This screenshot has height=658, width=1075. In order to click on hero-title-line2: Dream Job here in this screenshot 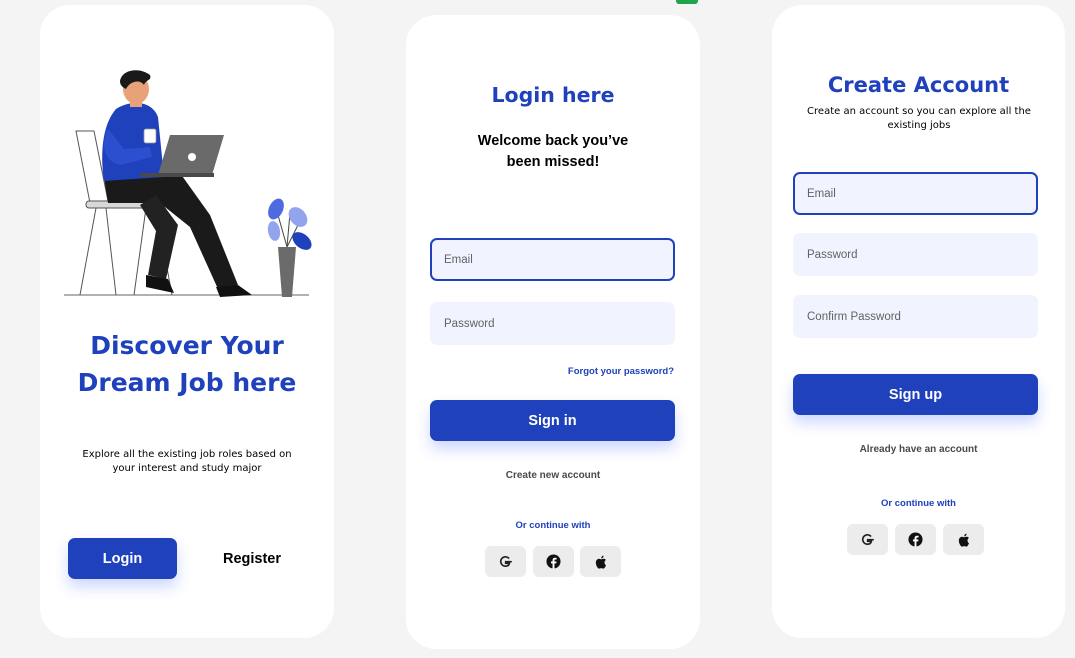, I will do `click(187, 382)`.